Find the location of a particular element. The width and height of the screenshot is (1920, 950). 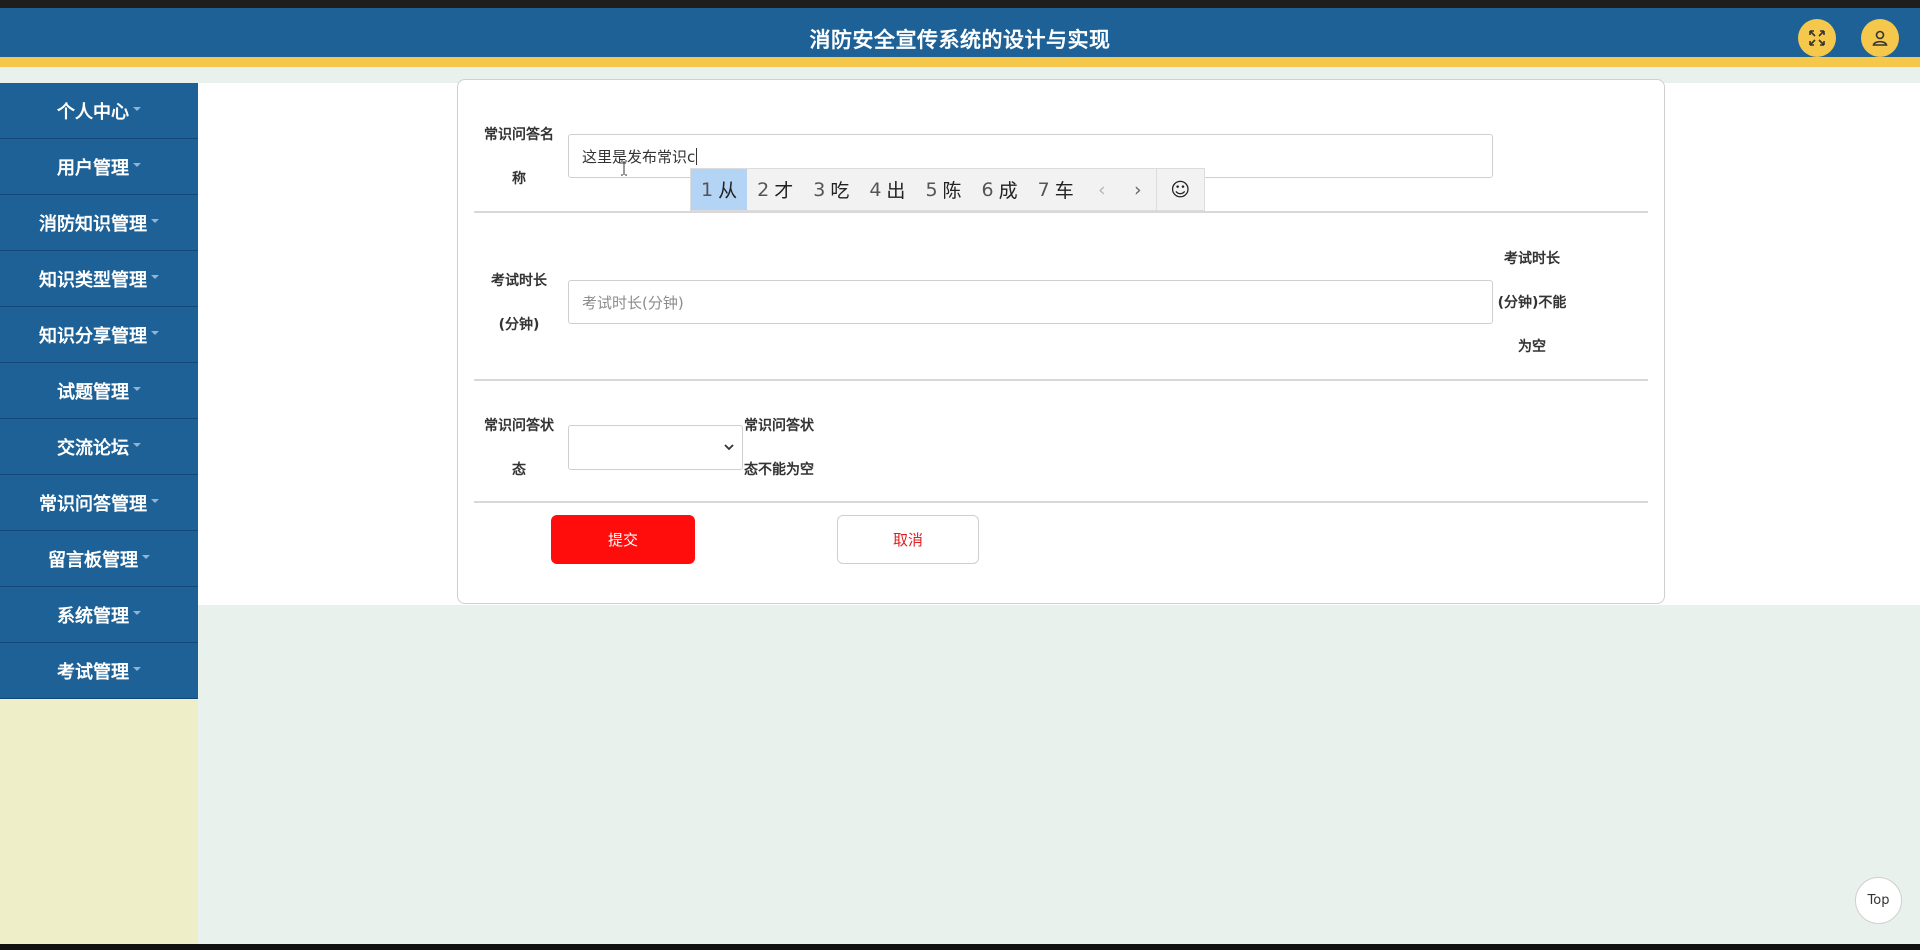

ime-candidate-bar: 1从 2才 3吃 4出 5陈 6成 7车 ‹ › ☺ is located at coordinates (947, 189).